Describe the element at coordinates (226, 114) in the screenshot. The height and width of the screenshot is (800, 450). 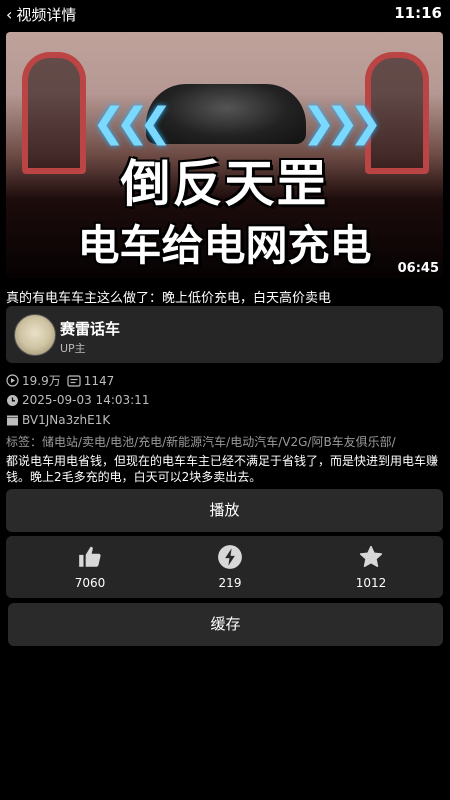
I see `car-graphic` at that location.